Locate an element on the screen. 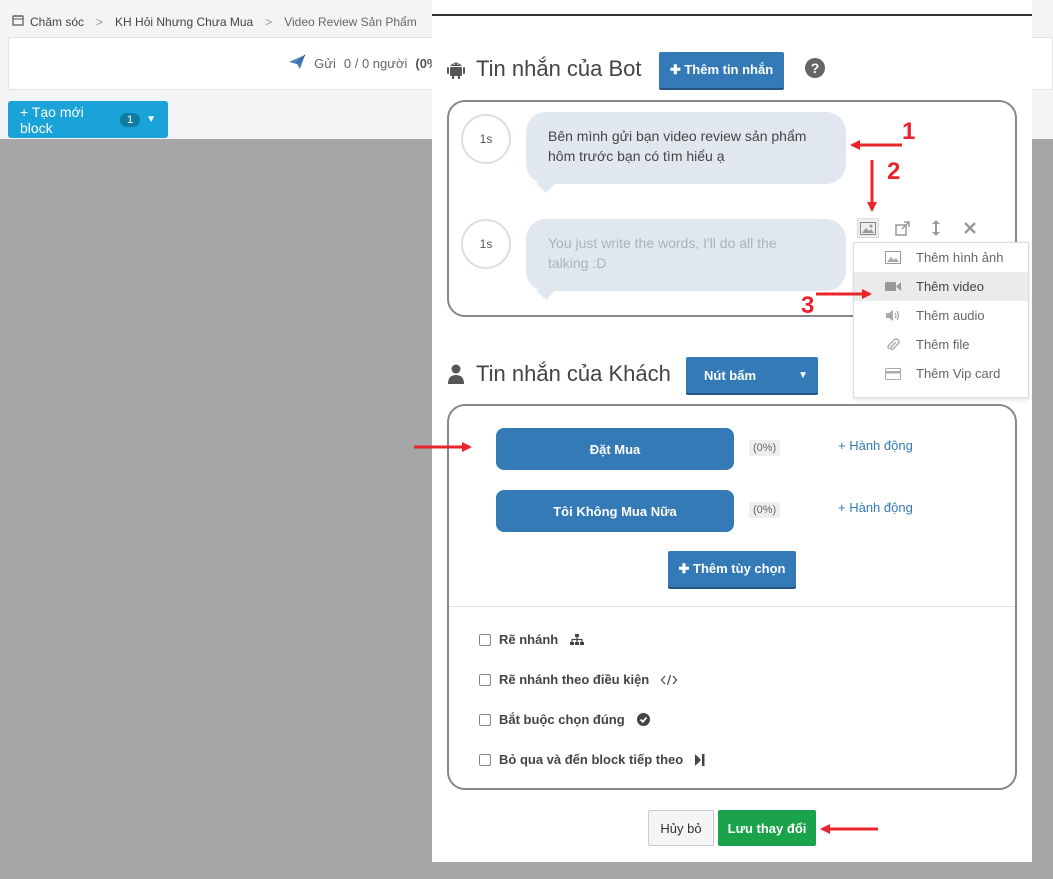 Image resolution: width=1053 pixels, height=879 pixels. option-skip-next-block: Bỏ qua và đến block tiếp theo is located at coordinates (592, 759).